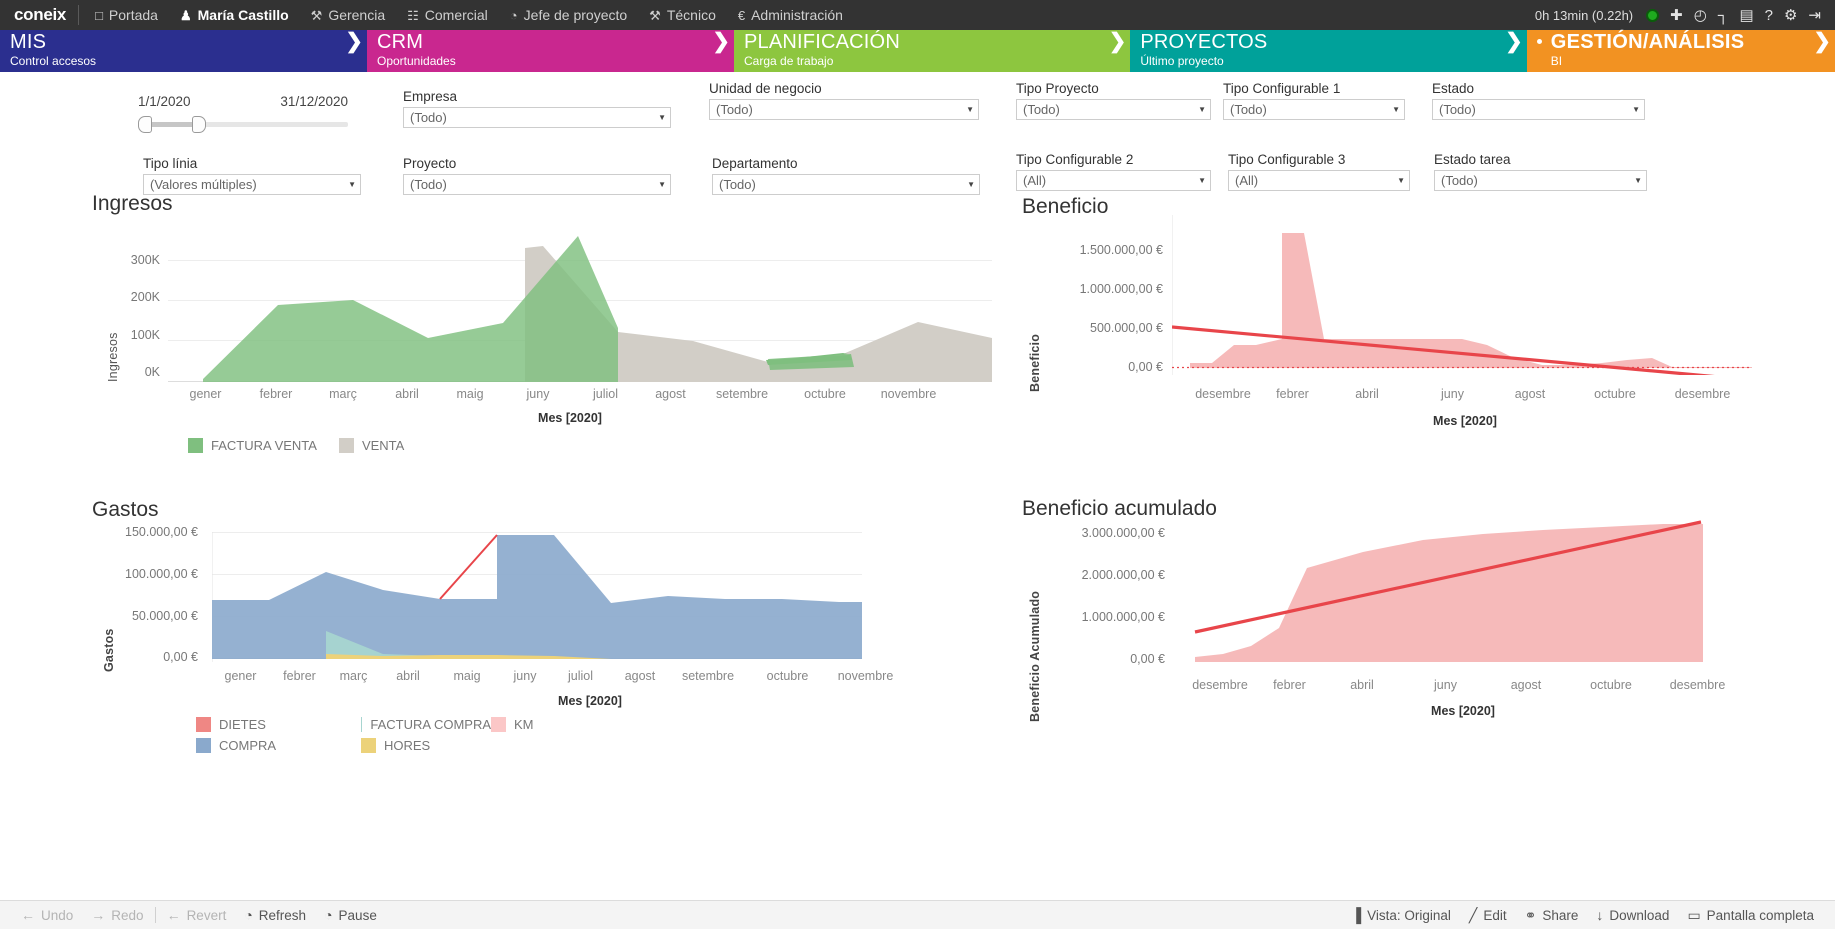 This screenshot has width=1835, height=929. Describe the element at coordinates (383, 445) in the screenshot. I see `legend-label: VENTA` at that location.